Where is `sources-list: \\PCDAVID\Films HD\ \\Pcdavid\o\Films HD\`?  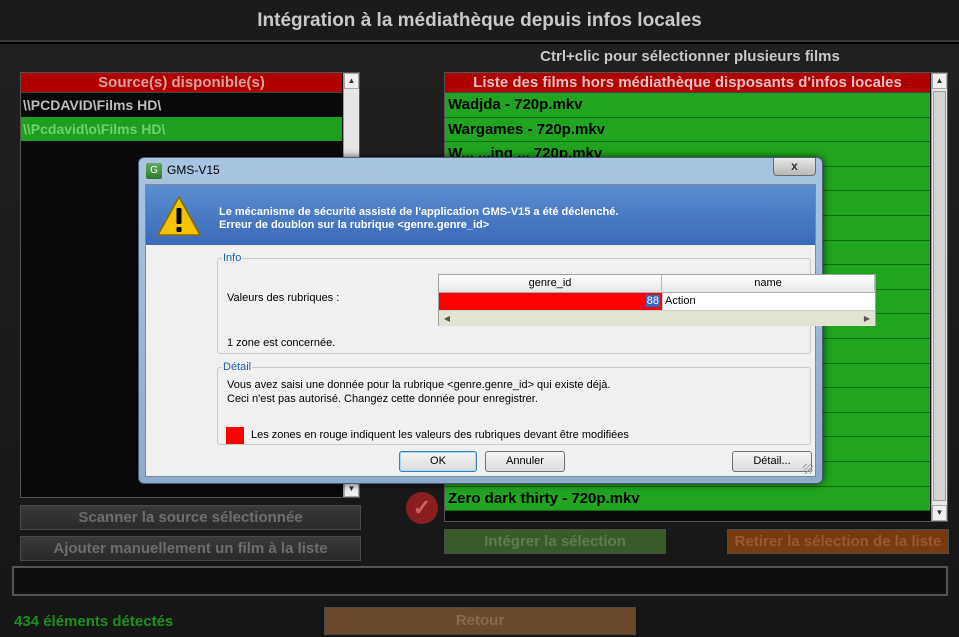 sources-list: \\PCDAVID\Films HD\ \\Pcdavid\o\Films HD\ is located at coordinates (181, 117).